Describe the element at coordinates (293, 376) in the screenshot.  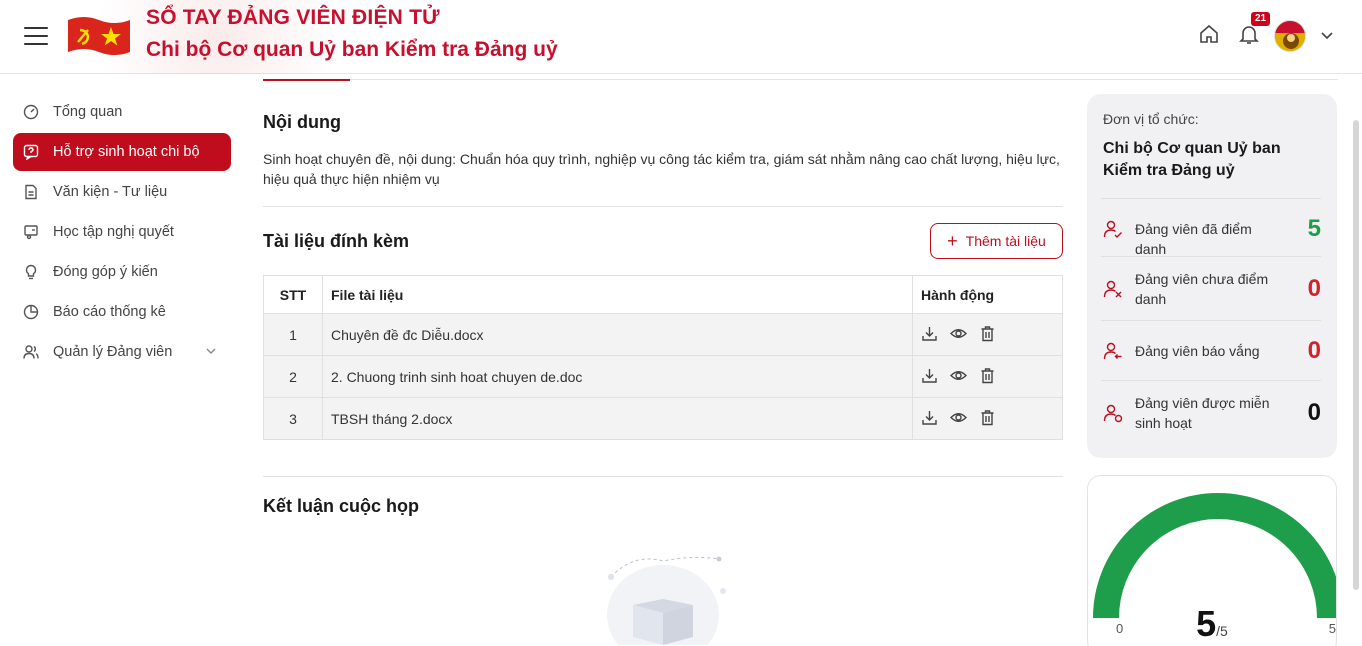
I see `row-stt: 2` at that location.